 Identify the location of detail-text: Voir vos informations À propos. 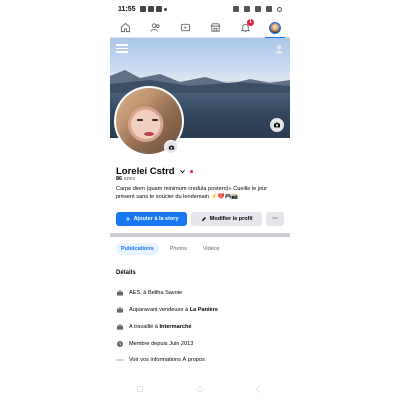
(167, 360).